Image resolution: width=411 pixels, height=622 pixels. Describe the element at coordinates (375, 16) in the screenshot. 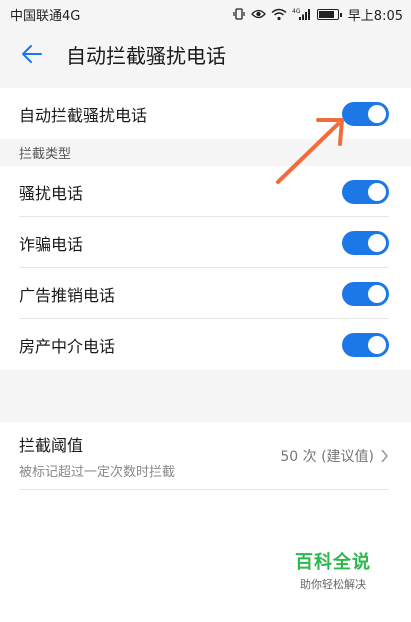

I see `time-label: 早上8:05` at that location.